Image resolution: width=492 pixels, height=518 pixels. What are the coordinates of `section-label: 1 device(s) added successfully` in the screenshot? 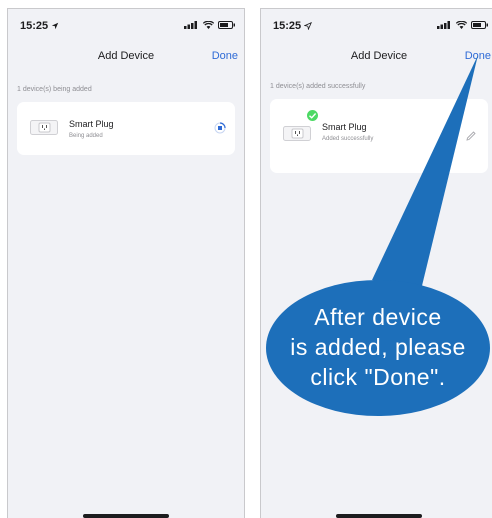 It's located at (318, 86).